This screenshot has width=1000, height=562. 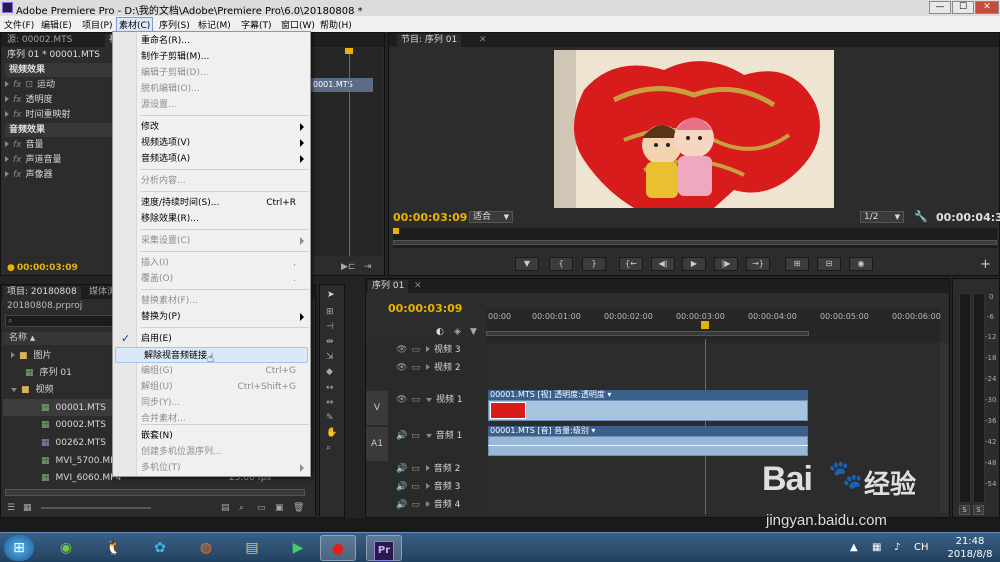 What do you see at coordinates (48, 373) in the screenshot?
I see `project-item-sequence: ▦ 序列 01` at bounding box center [48, 373].